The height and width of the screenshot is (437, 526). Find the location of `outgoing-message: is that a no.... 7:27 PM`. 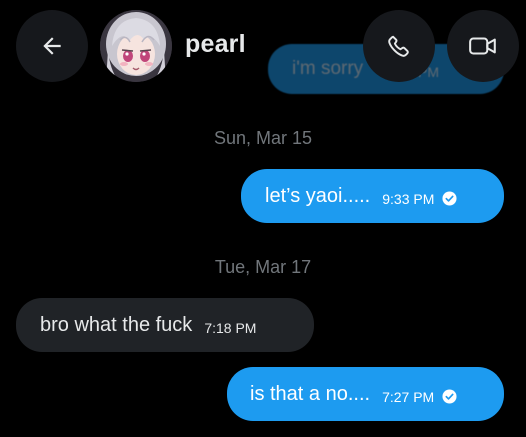

outgoing-message: is that a no.... 7:27 PM is located at coordinates (365, 394).